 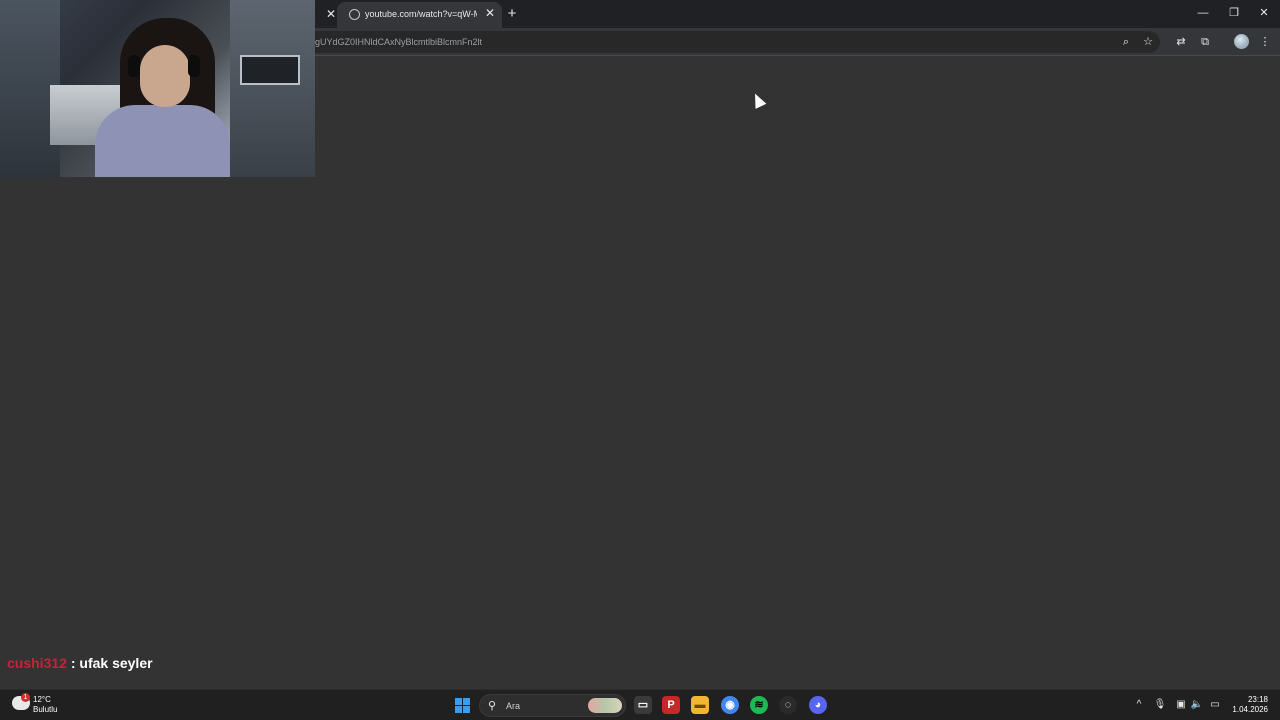 I want to click on address-bar: gUYdGZ0IHNldCAxNyBlcmtlbiBlcmnFn2lt, so click(x=737, y=42).